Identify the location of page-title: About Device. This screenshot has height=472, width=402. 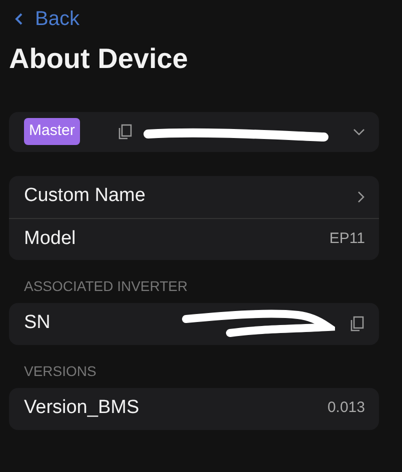
(99, 59).